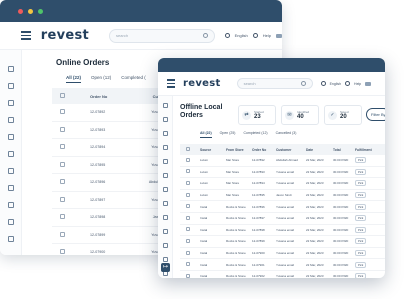 This screenshot has width=412, height=299. Describe the element at coordinates (133, 79) in the screenshot. I see `tab-completed: Completed (` at that location.